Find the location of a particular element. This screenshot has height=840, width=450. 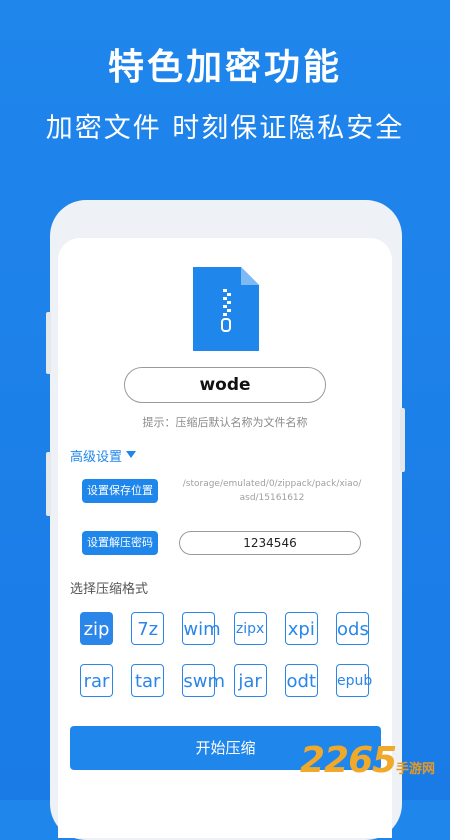

format-option-wim: wim is located at coordinates (201, 628).